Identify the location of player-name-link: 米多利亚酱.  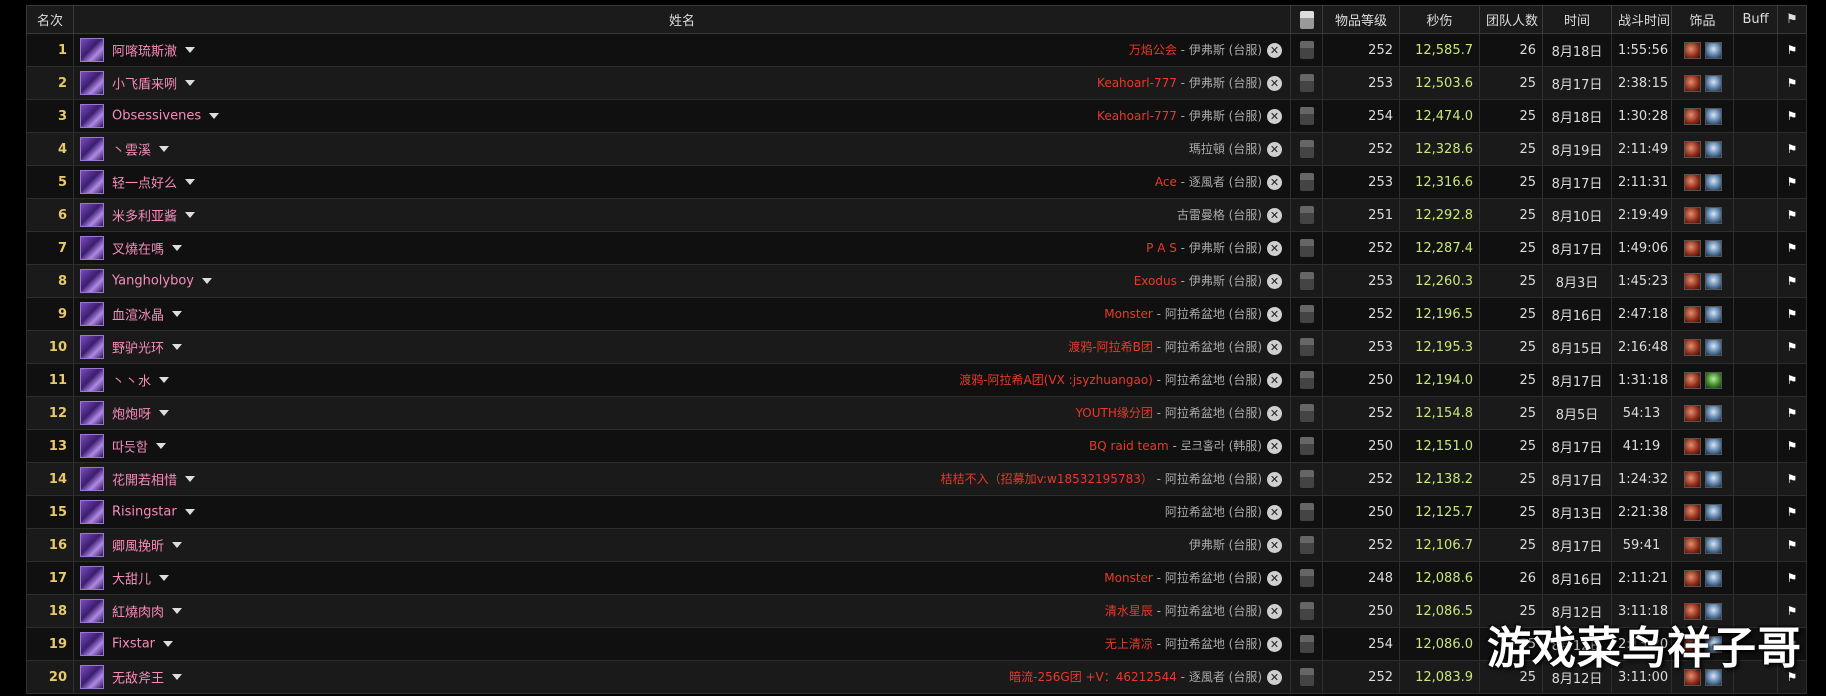
(144, 217).